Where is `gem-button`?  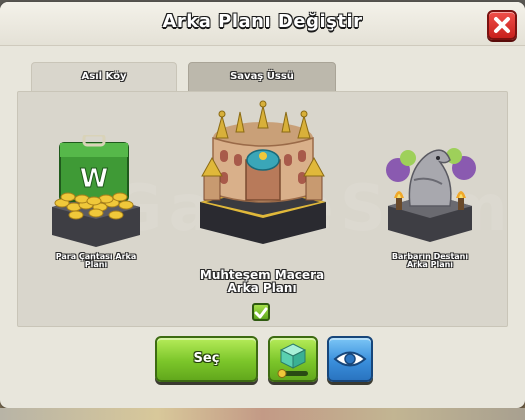
gem-button is located at coordinates (293, 359).